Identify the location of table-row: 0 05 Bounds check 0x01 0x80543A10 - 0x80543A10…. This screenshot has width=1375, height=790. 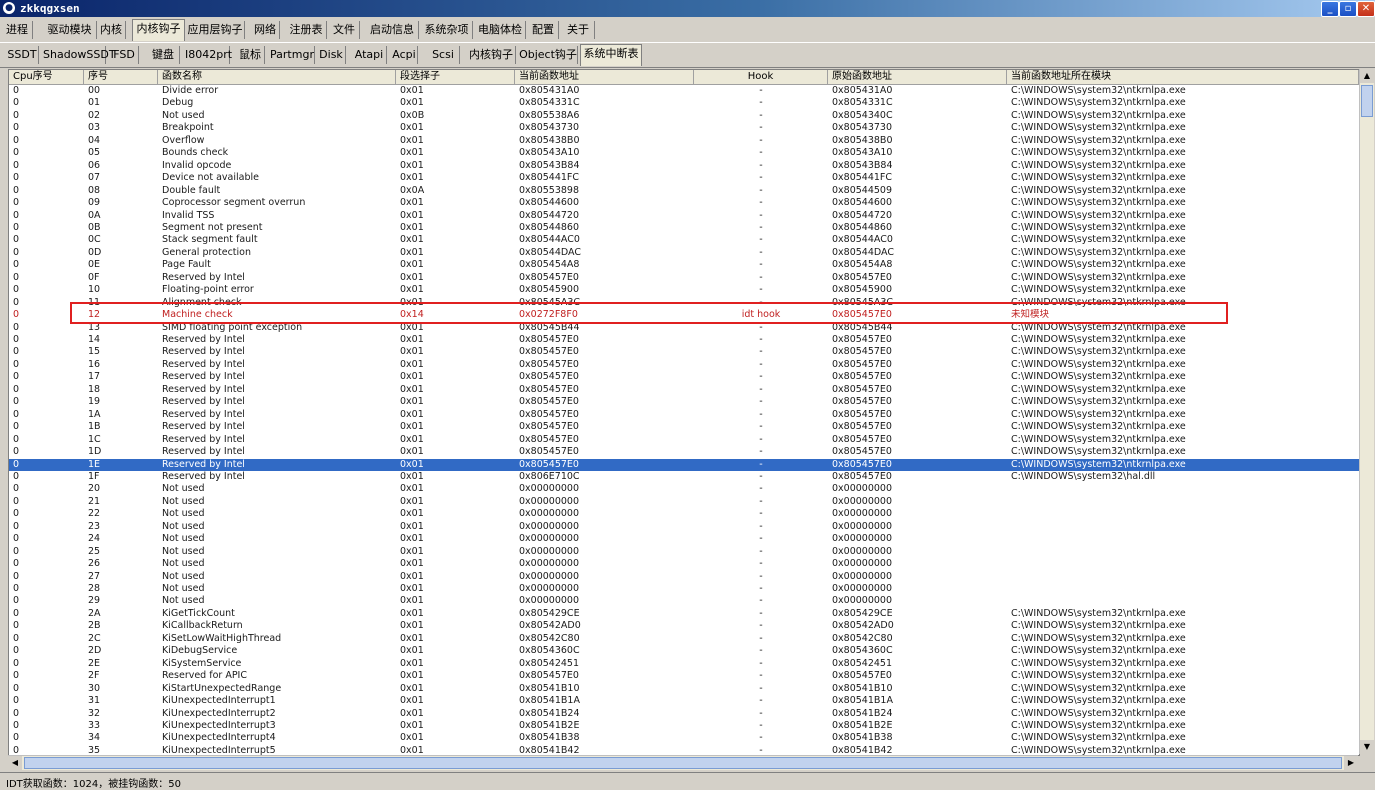
(684, 153).